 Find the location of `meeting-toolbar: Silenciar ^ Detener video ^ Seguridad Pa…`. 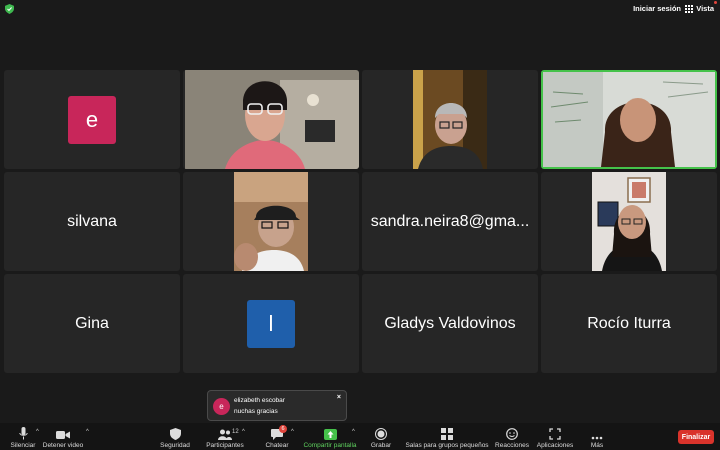

meeting-toolbar: Silenciar ^ Detener video ^ Seguridad Pa… is located at coordinates (360, 436).